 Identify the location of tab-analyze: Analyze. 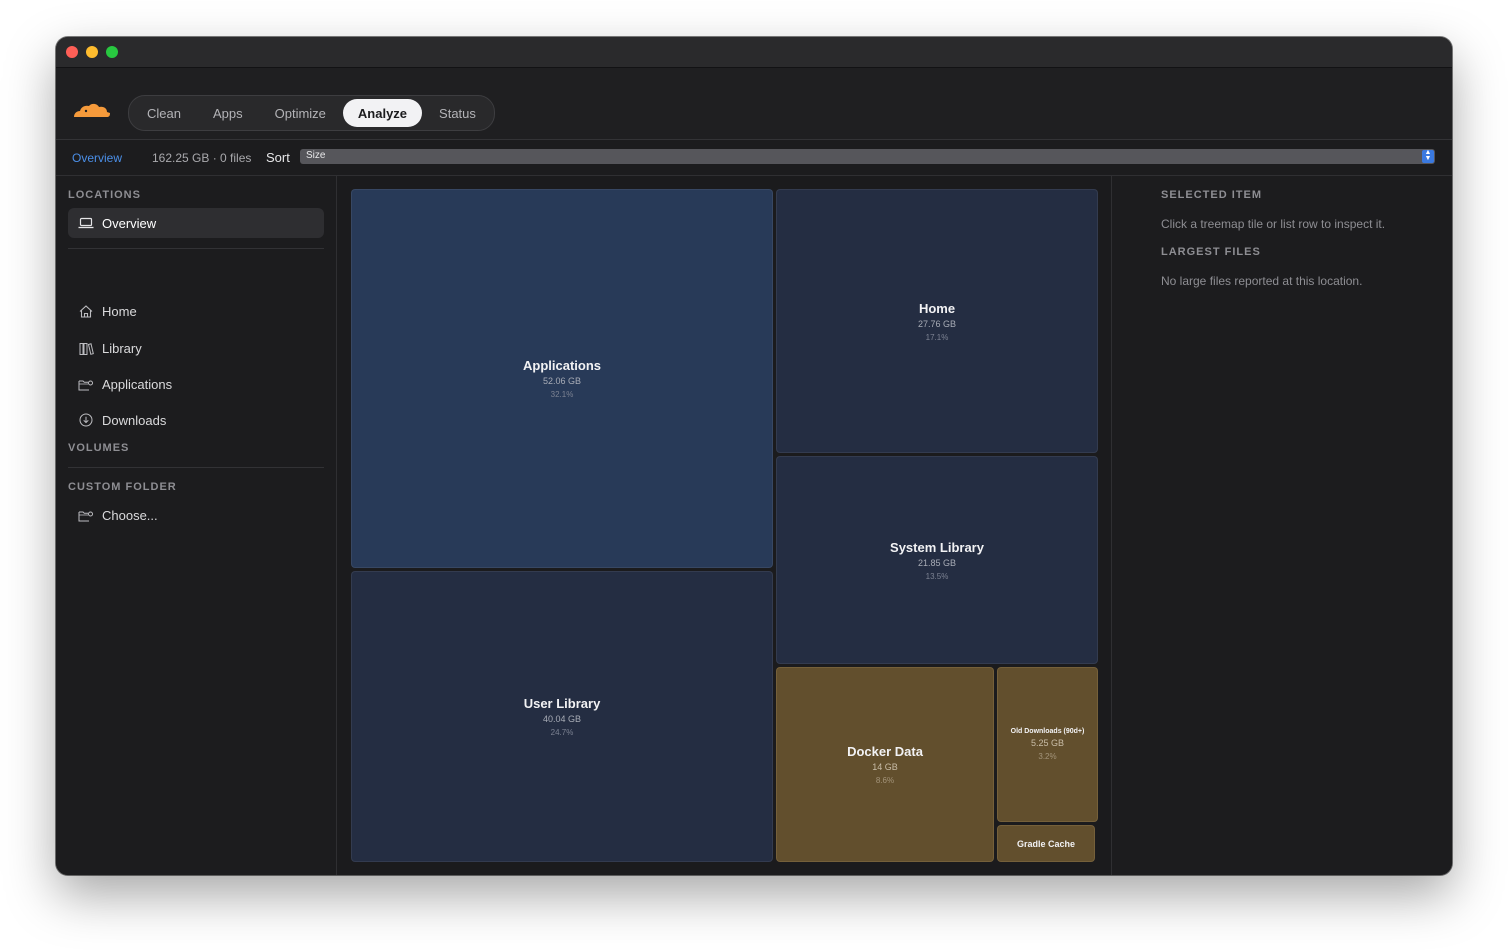
(382, 113).